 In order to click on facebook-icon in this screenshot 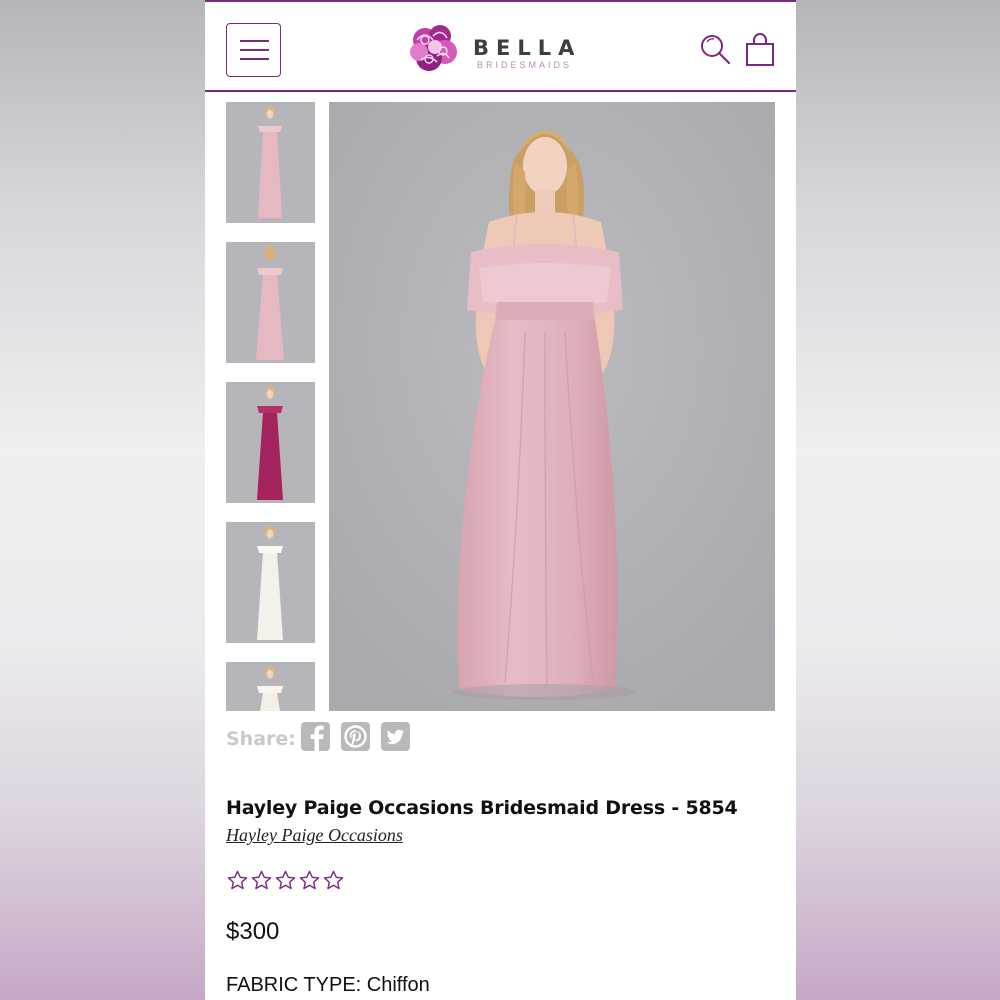, I will do `click(315, 736)`.